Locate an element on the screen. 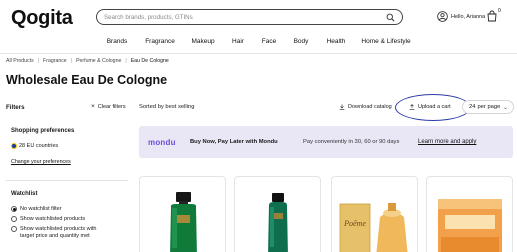 This screenshot has height=252, width=517. watchlist-option-line: target price and quantity met is located at coordinates (55, 235).